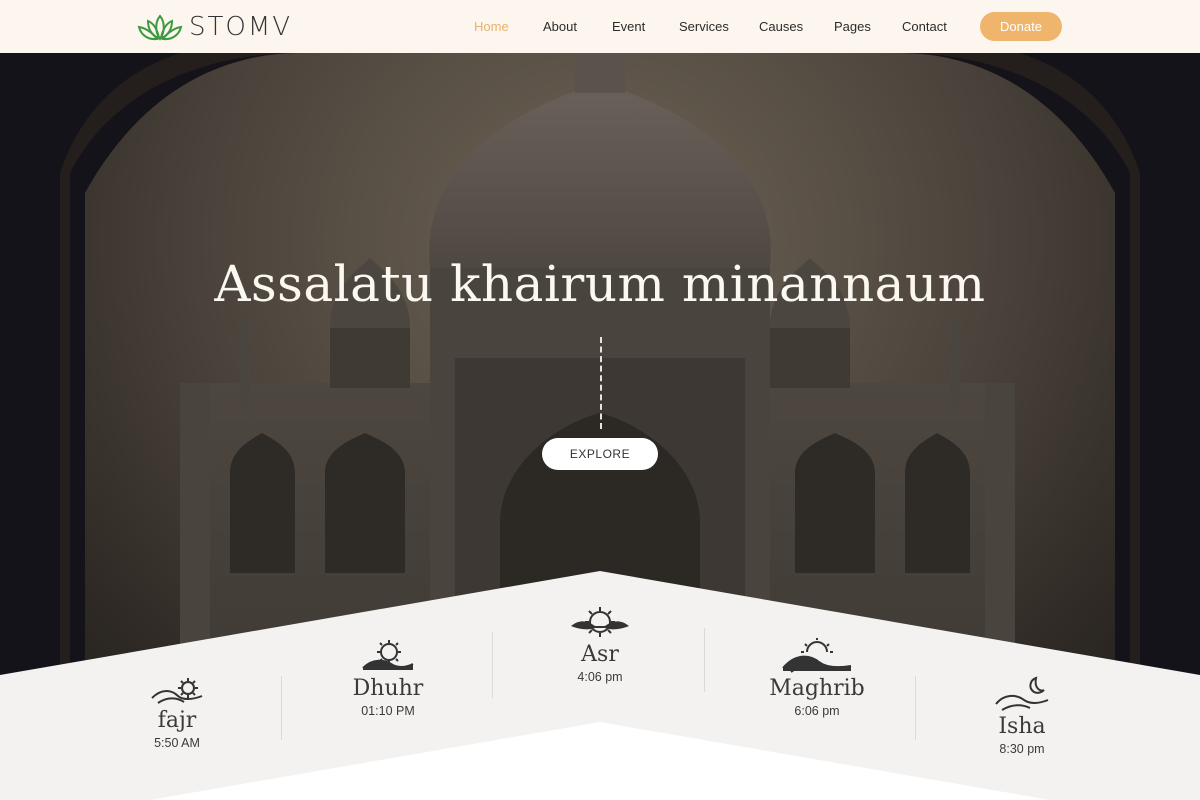 Image resolution: width=1200 pixels, height=800 pixels. I want to click on nav-causes: Causes, so click(781, 26).